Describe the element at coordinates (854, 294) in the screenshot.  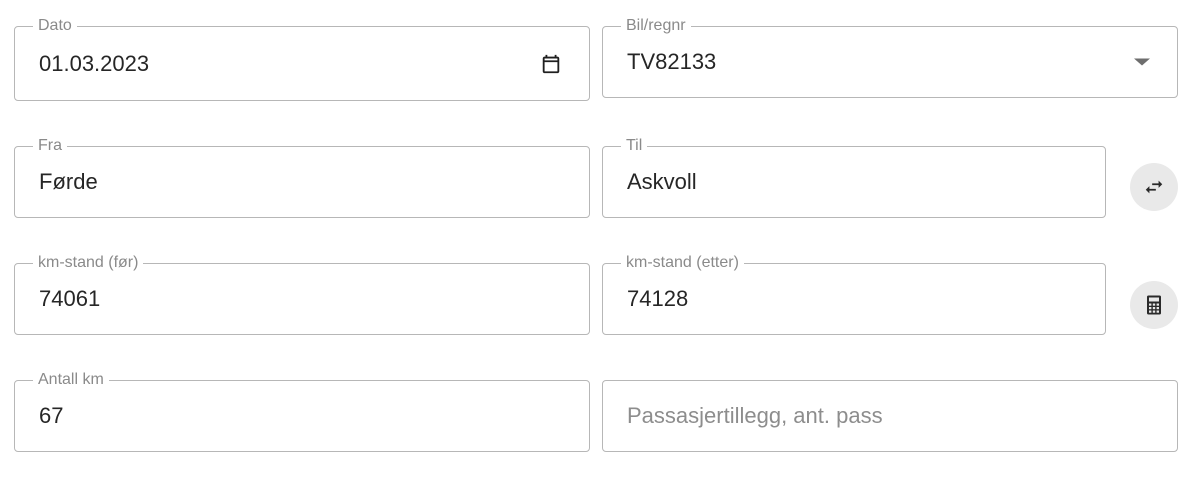
I see `odometer-after-field: km-stand (etter) 74128` at that location.